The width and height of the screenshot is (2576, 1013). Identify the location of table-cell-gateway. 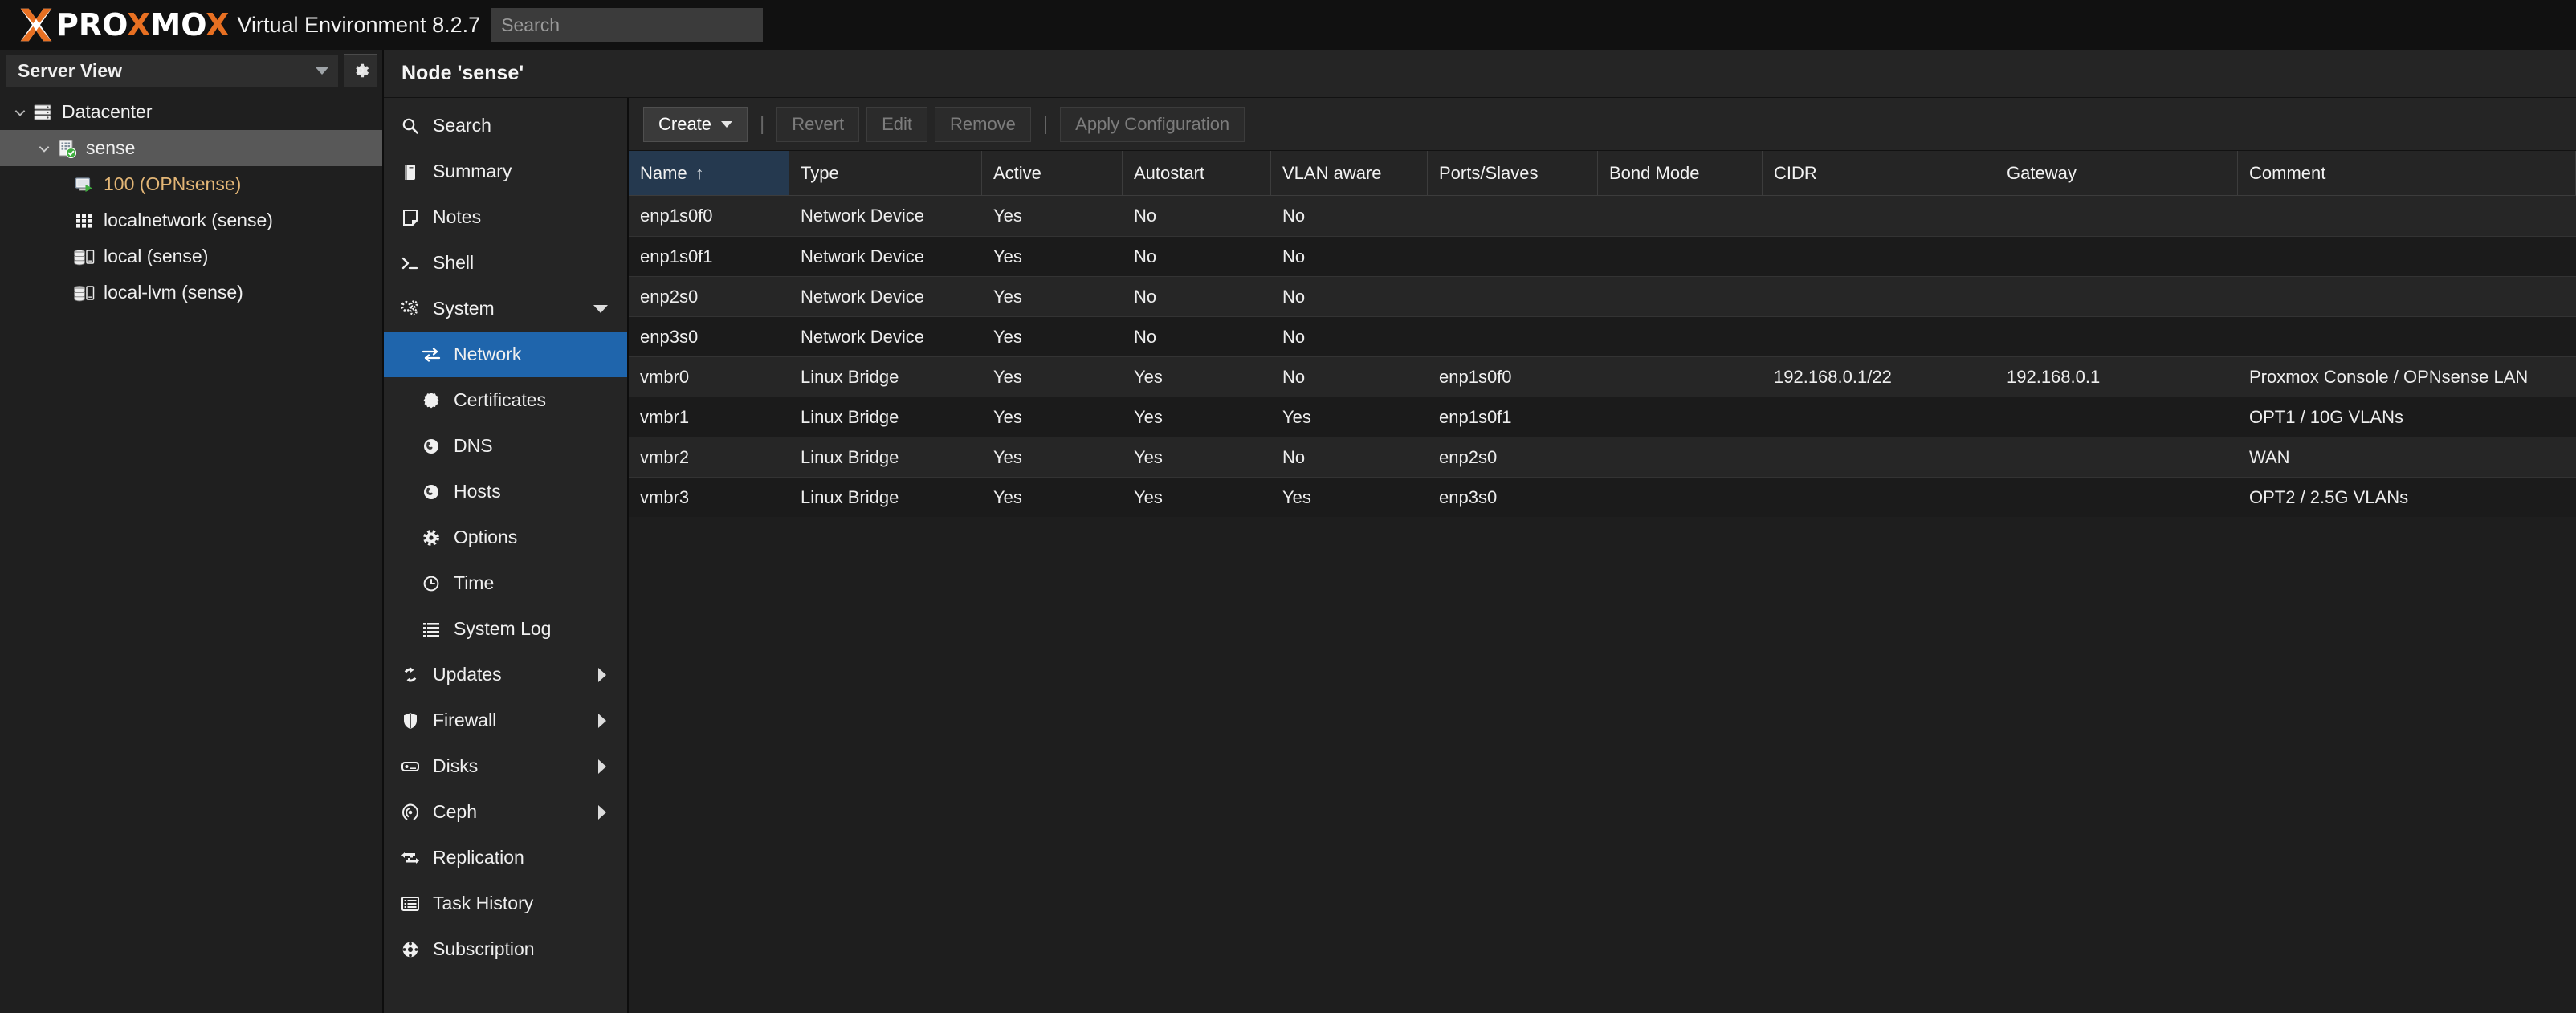
(2116, 216).